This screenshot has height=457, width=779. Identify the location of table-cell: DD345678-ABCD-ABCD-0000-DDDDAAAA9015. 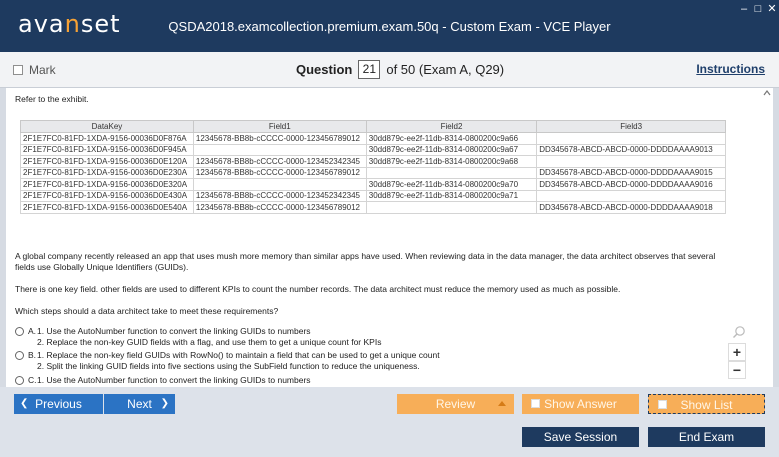
(631, 172).